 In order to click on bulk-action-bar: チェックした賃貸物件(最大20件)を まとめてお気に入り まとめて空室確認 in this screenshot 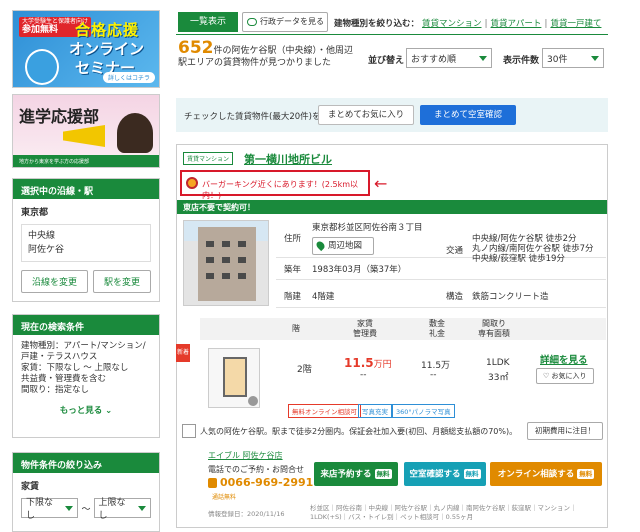, I will do `click(392, 115)`.